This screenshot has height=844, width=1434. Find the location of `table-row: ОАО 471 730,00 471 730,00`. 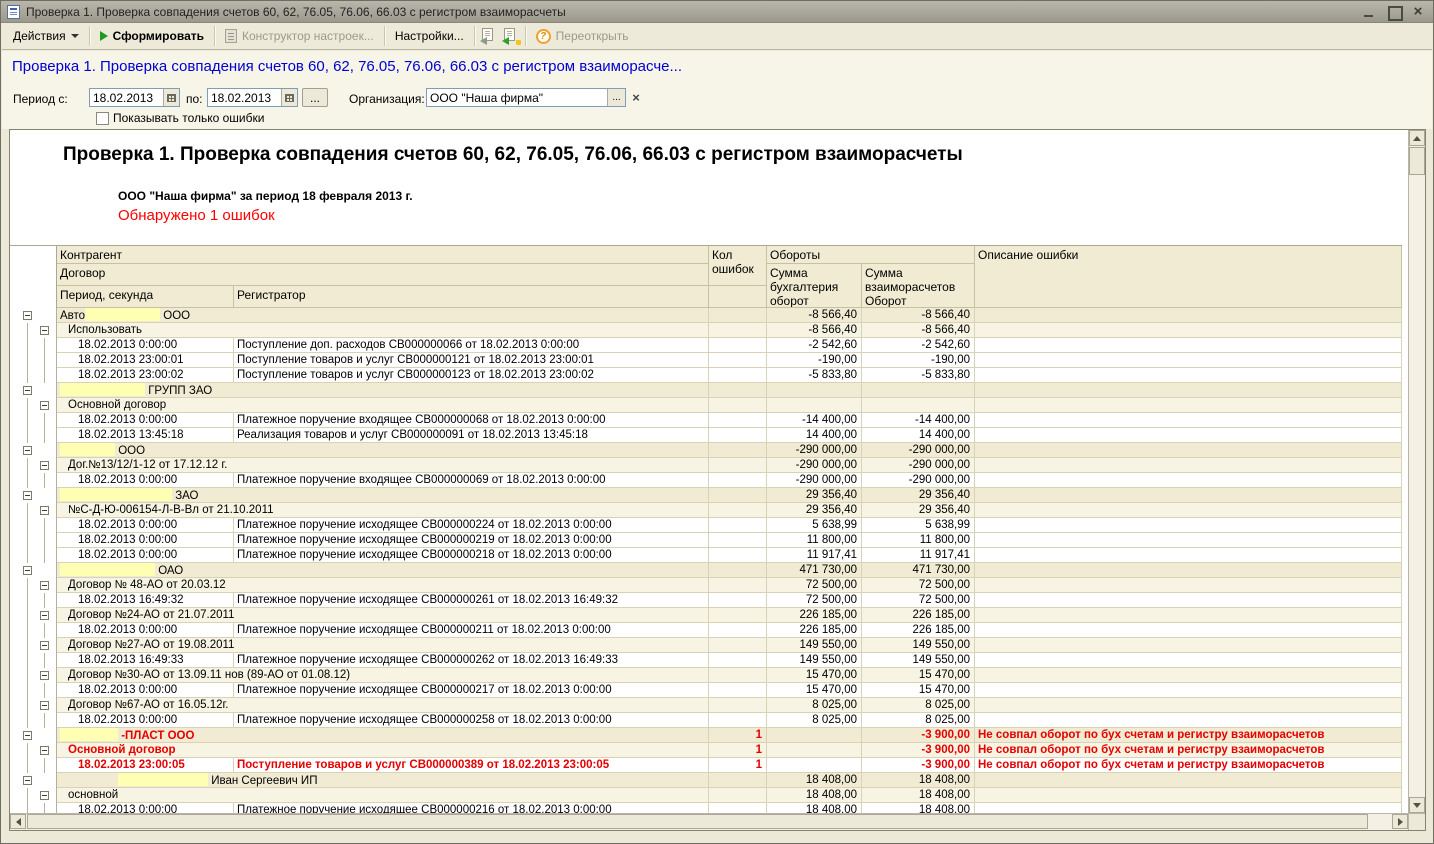

table-row: ОАО 471 730,00 471 730,00 is located at coordinates (706, 570).